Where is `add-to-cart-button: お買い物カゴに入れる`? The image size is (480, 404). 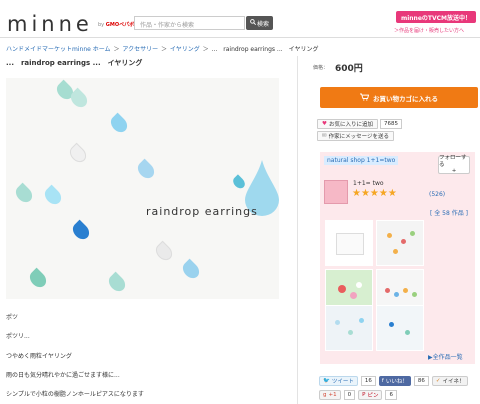 add-to-cart-button: お買い物カゴに入れる is located at coordinates (399, 97).